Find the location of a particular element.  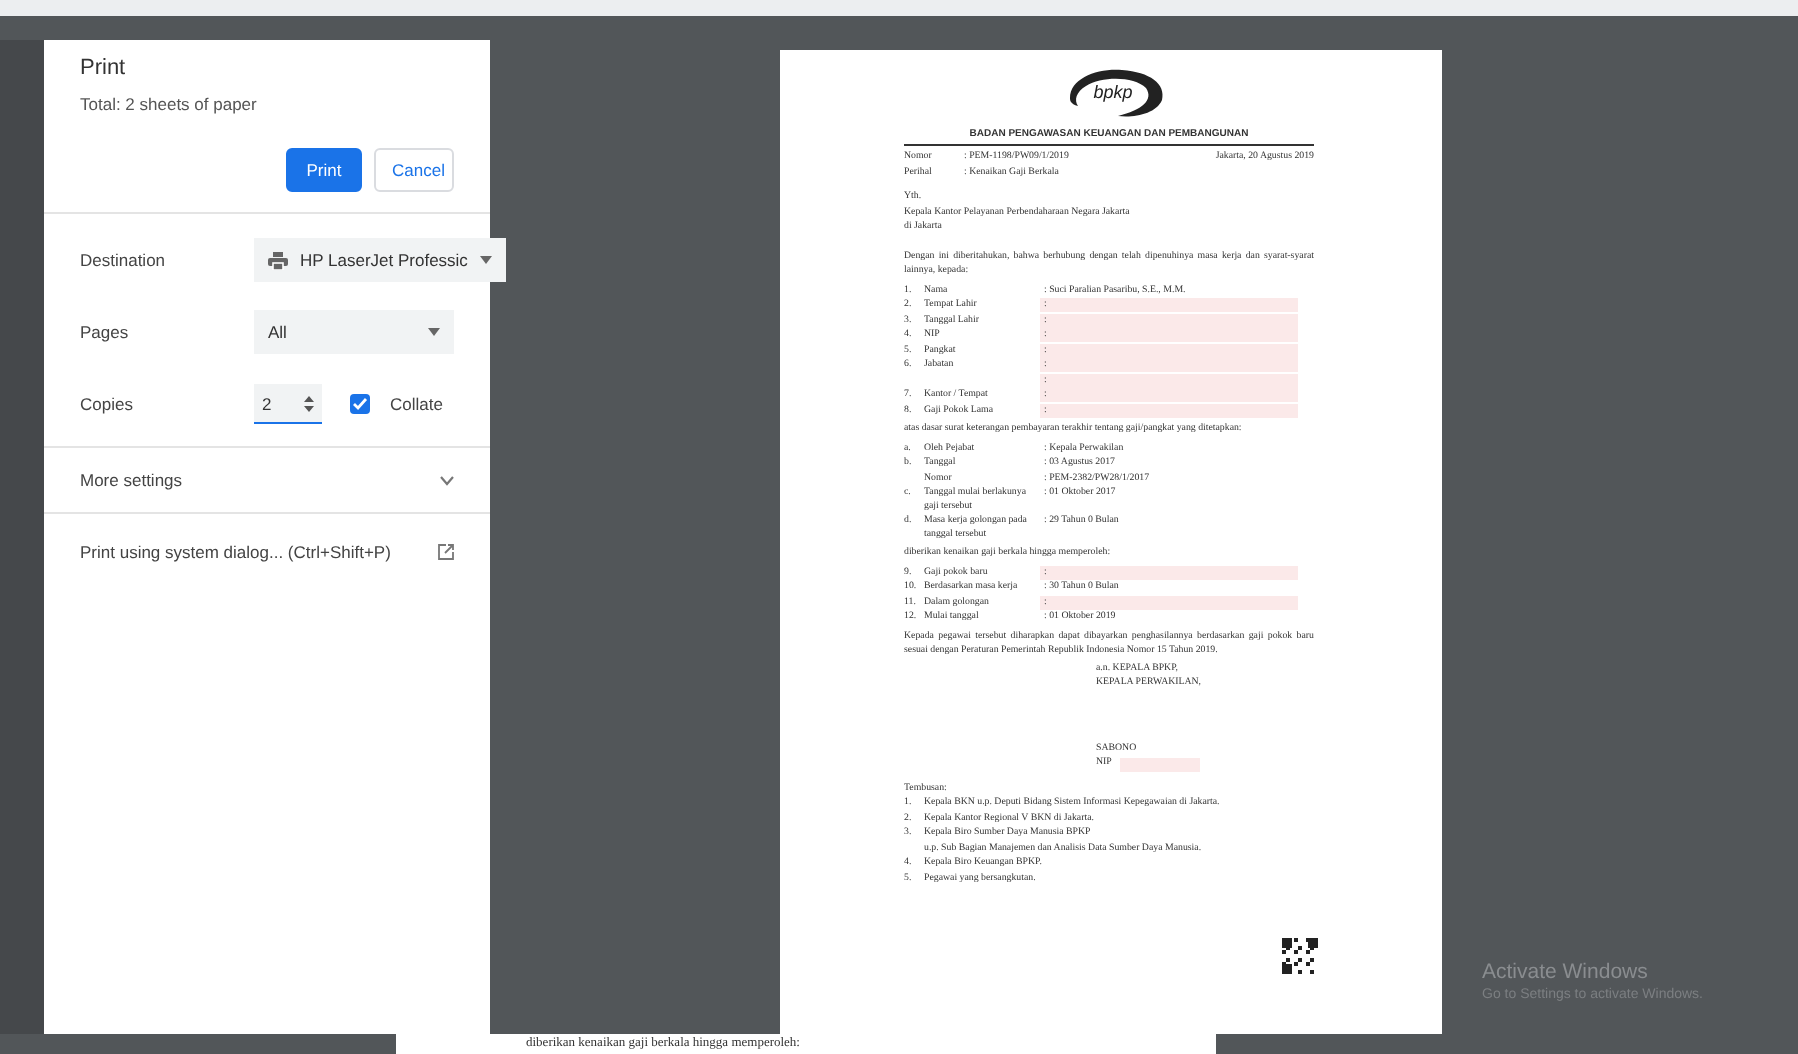

activation-title: Activate Windows is located at coordinates (1566, 972).